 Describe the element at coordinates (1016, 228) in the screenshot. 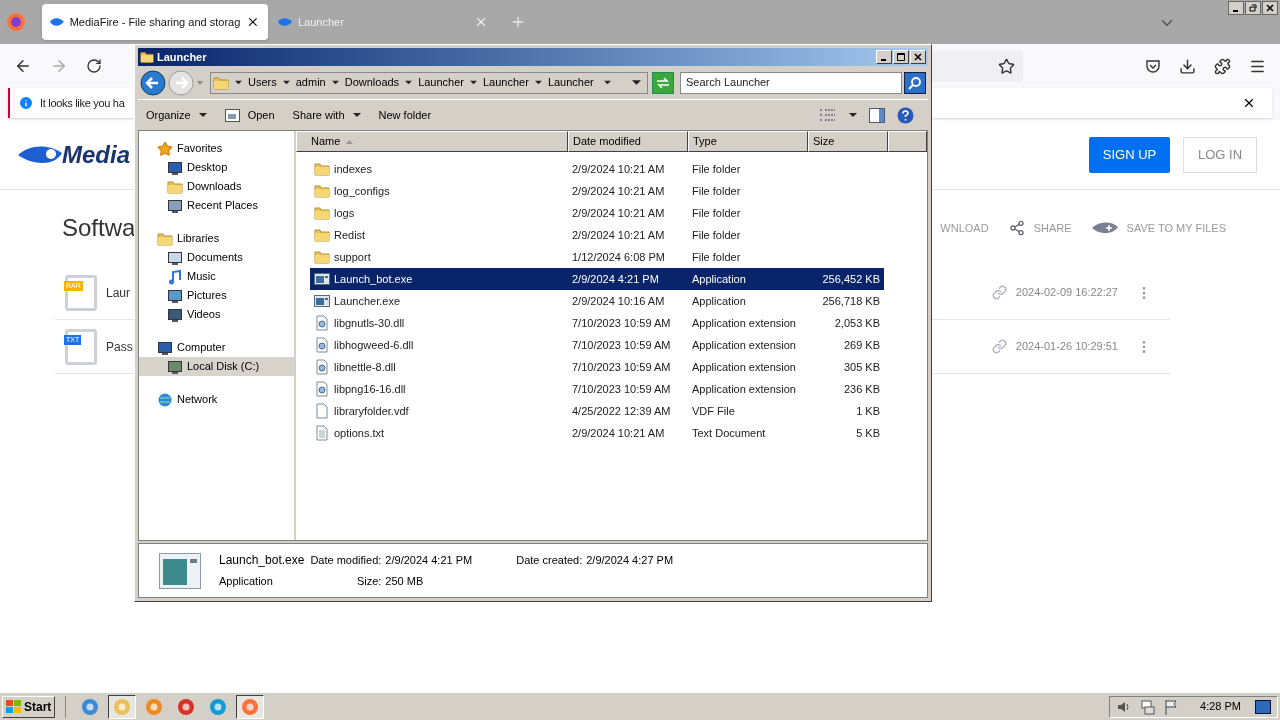

I see `share-icon` at that location.